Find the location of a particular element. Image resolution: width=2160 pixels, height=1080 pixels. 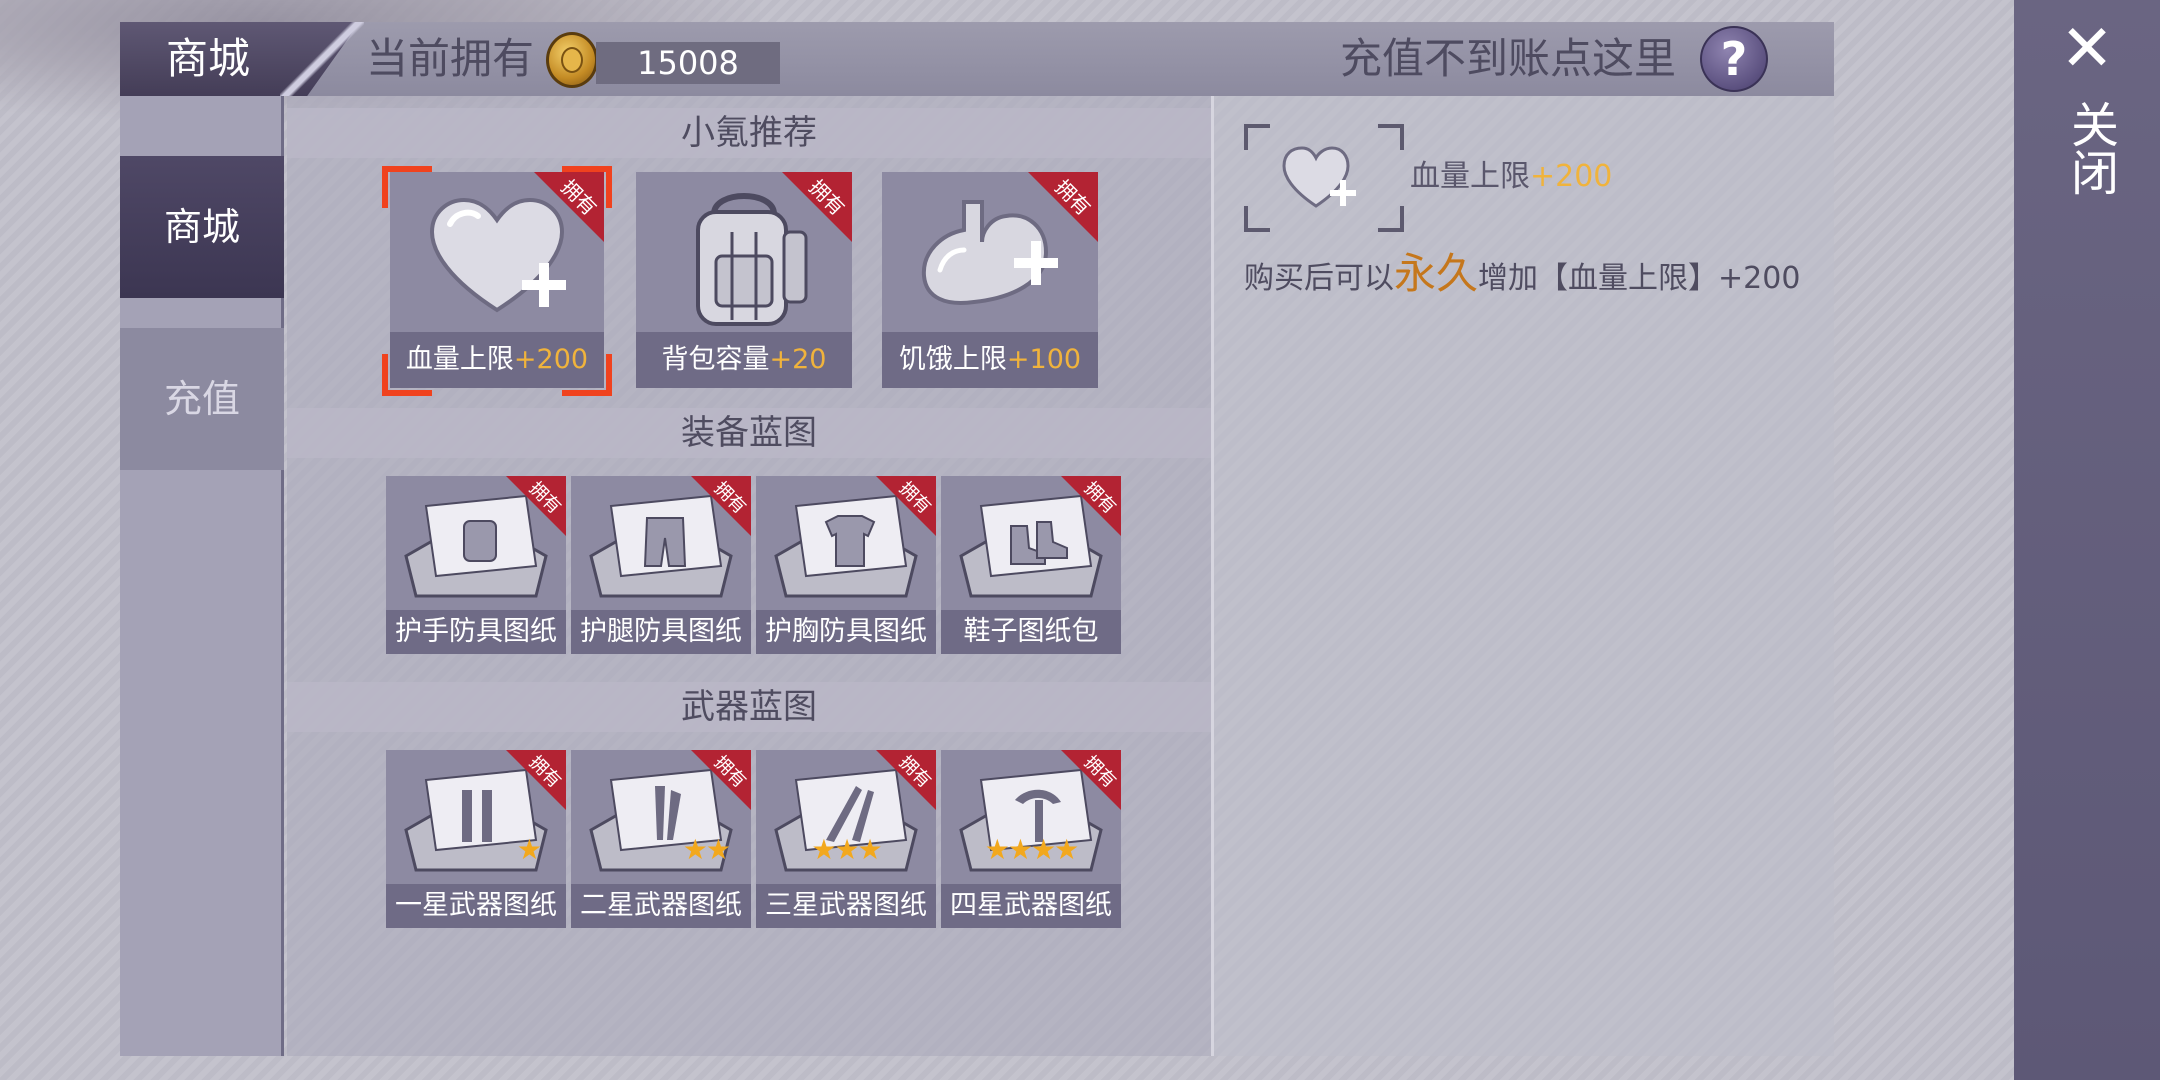

tab-recharge: 充值 is located at coordinates (202, 399).